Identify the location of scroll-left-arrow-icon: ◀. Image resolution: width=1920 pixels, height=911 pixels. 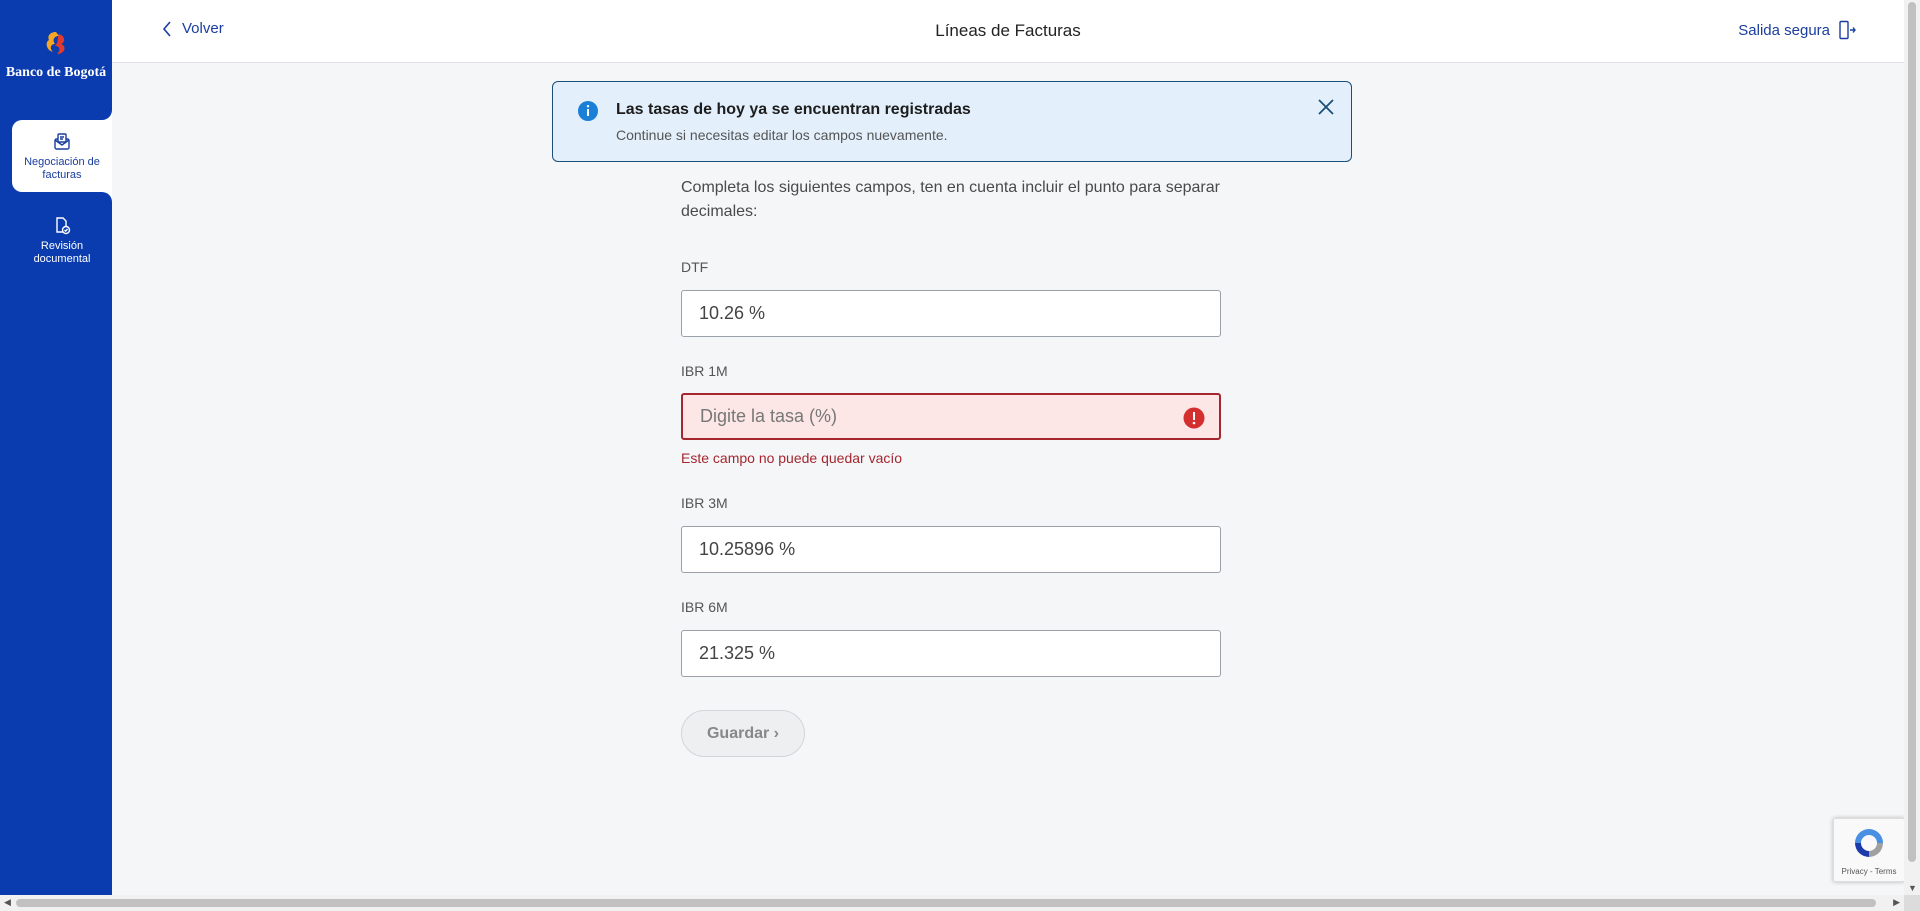
(7, 902).